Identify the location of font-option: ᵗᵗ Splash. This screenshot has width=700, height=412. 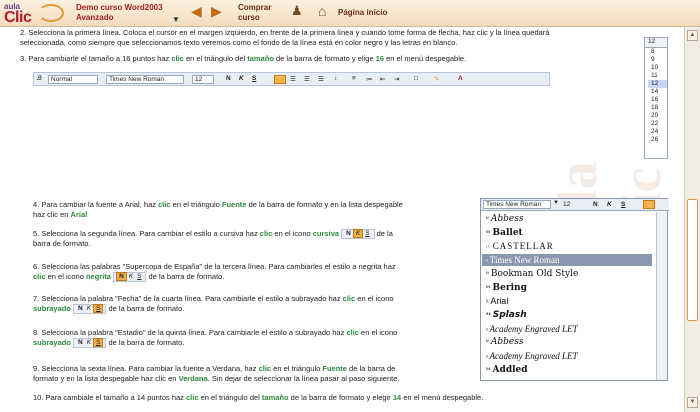
(567, 315).